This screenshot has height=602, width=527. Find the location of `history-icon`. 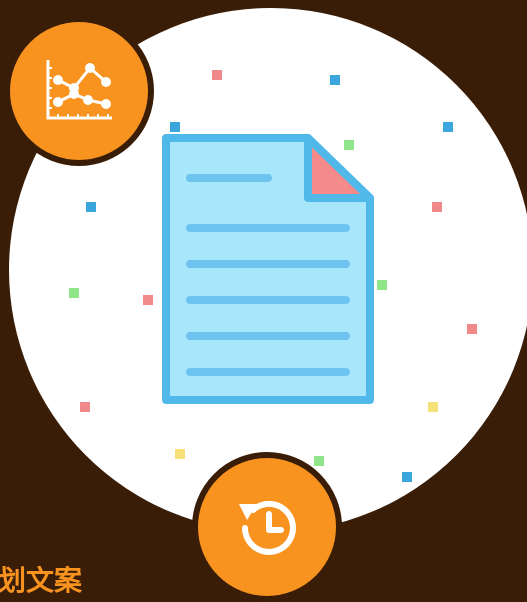

history-icon is located at coordinates (267, 527).